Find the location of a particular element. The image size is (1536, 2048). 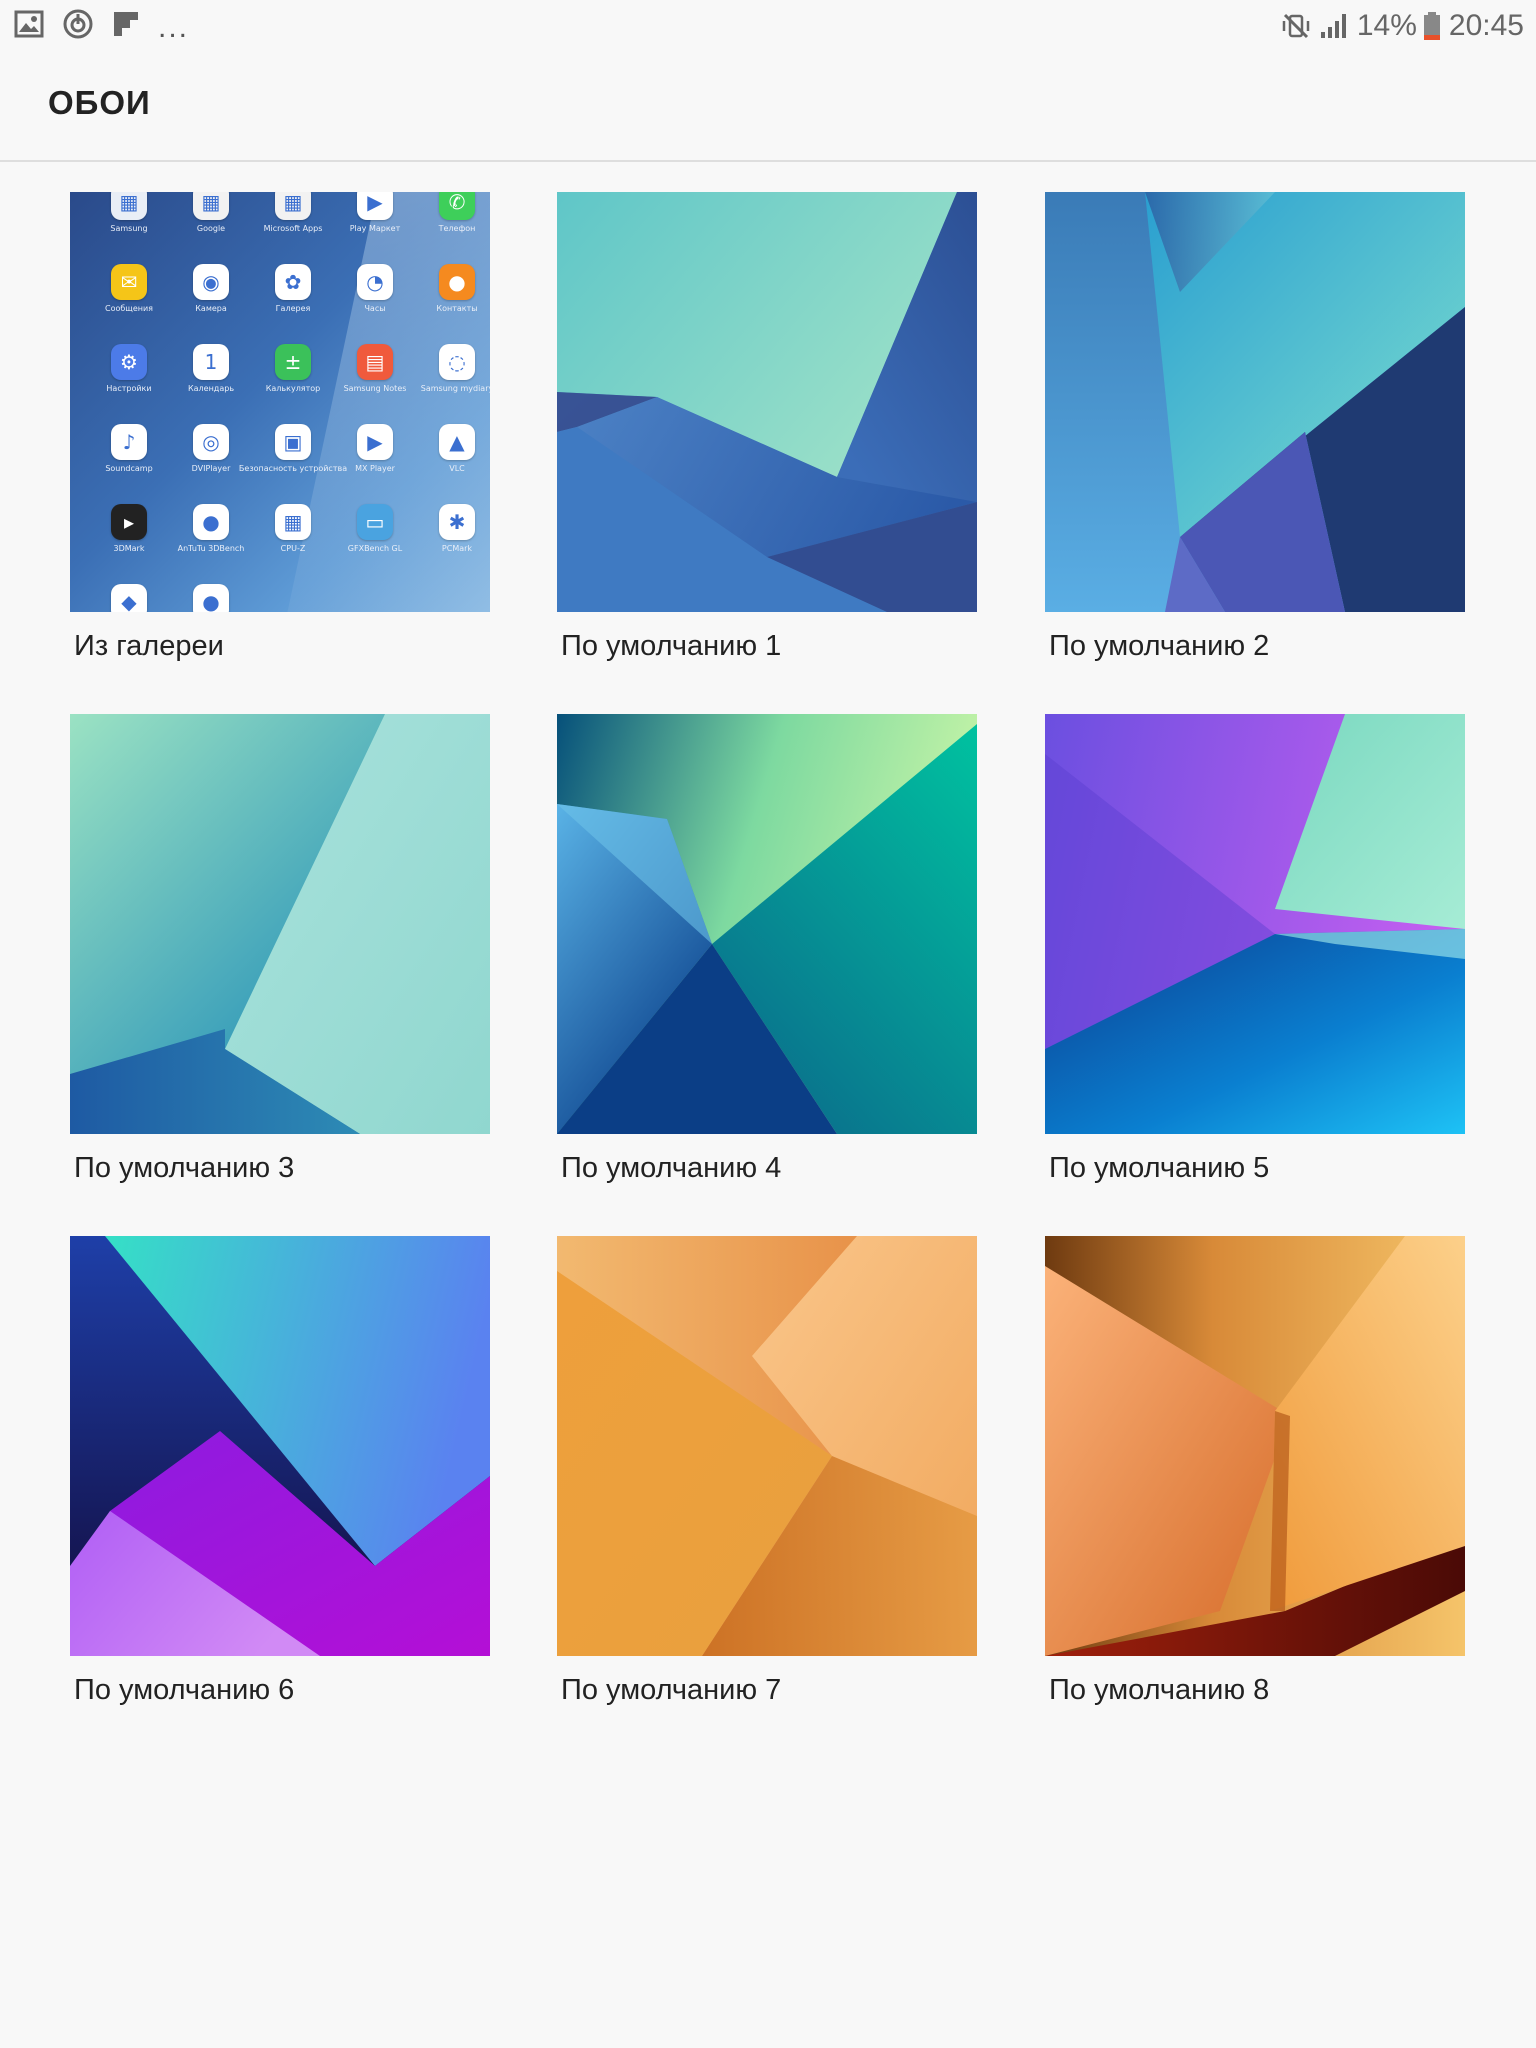

tile-label: По умолчанию 5 is located at coordinates (1159, 1168).